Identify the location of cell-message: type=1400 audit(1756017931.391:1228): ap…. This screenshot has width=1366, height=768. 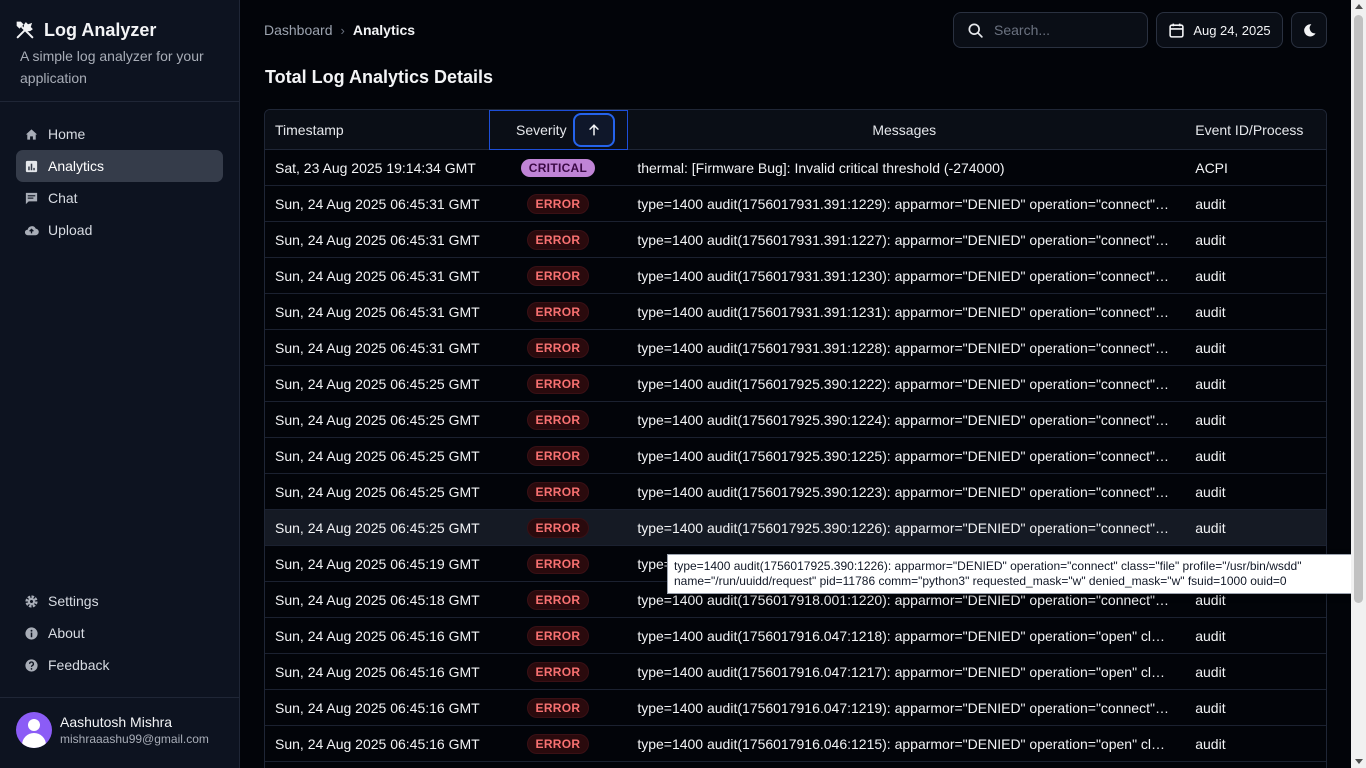
(906, 348).